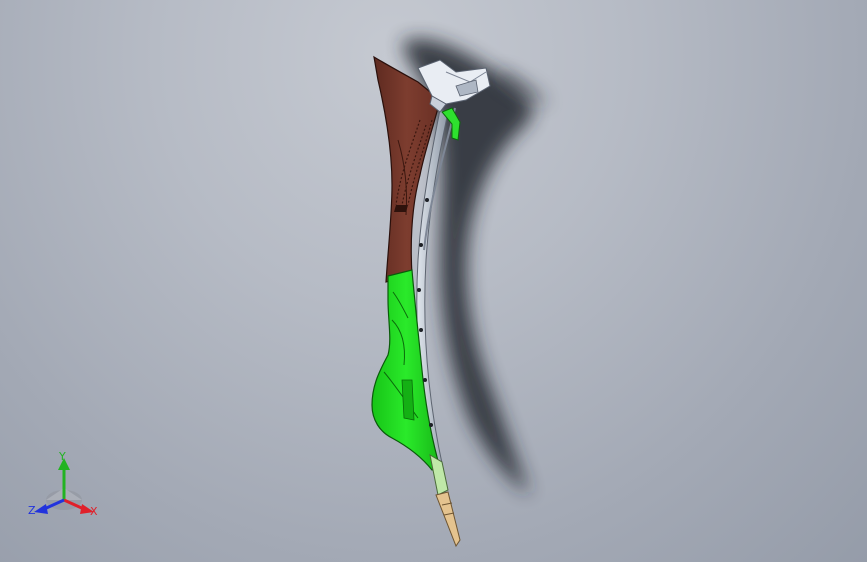 Image resolution: width=867 pixels, height=562 pixels. What do you see at coordinates (439, 475) in the screenshot?
I see `transition-segment` at bounding box center [439, 475].